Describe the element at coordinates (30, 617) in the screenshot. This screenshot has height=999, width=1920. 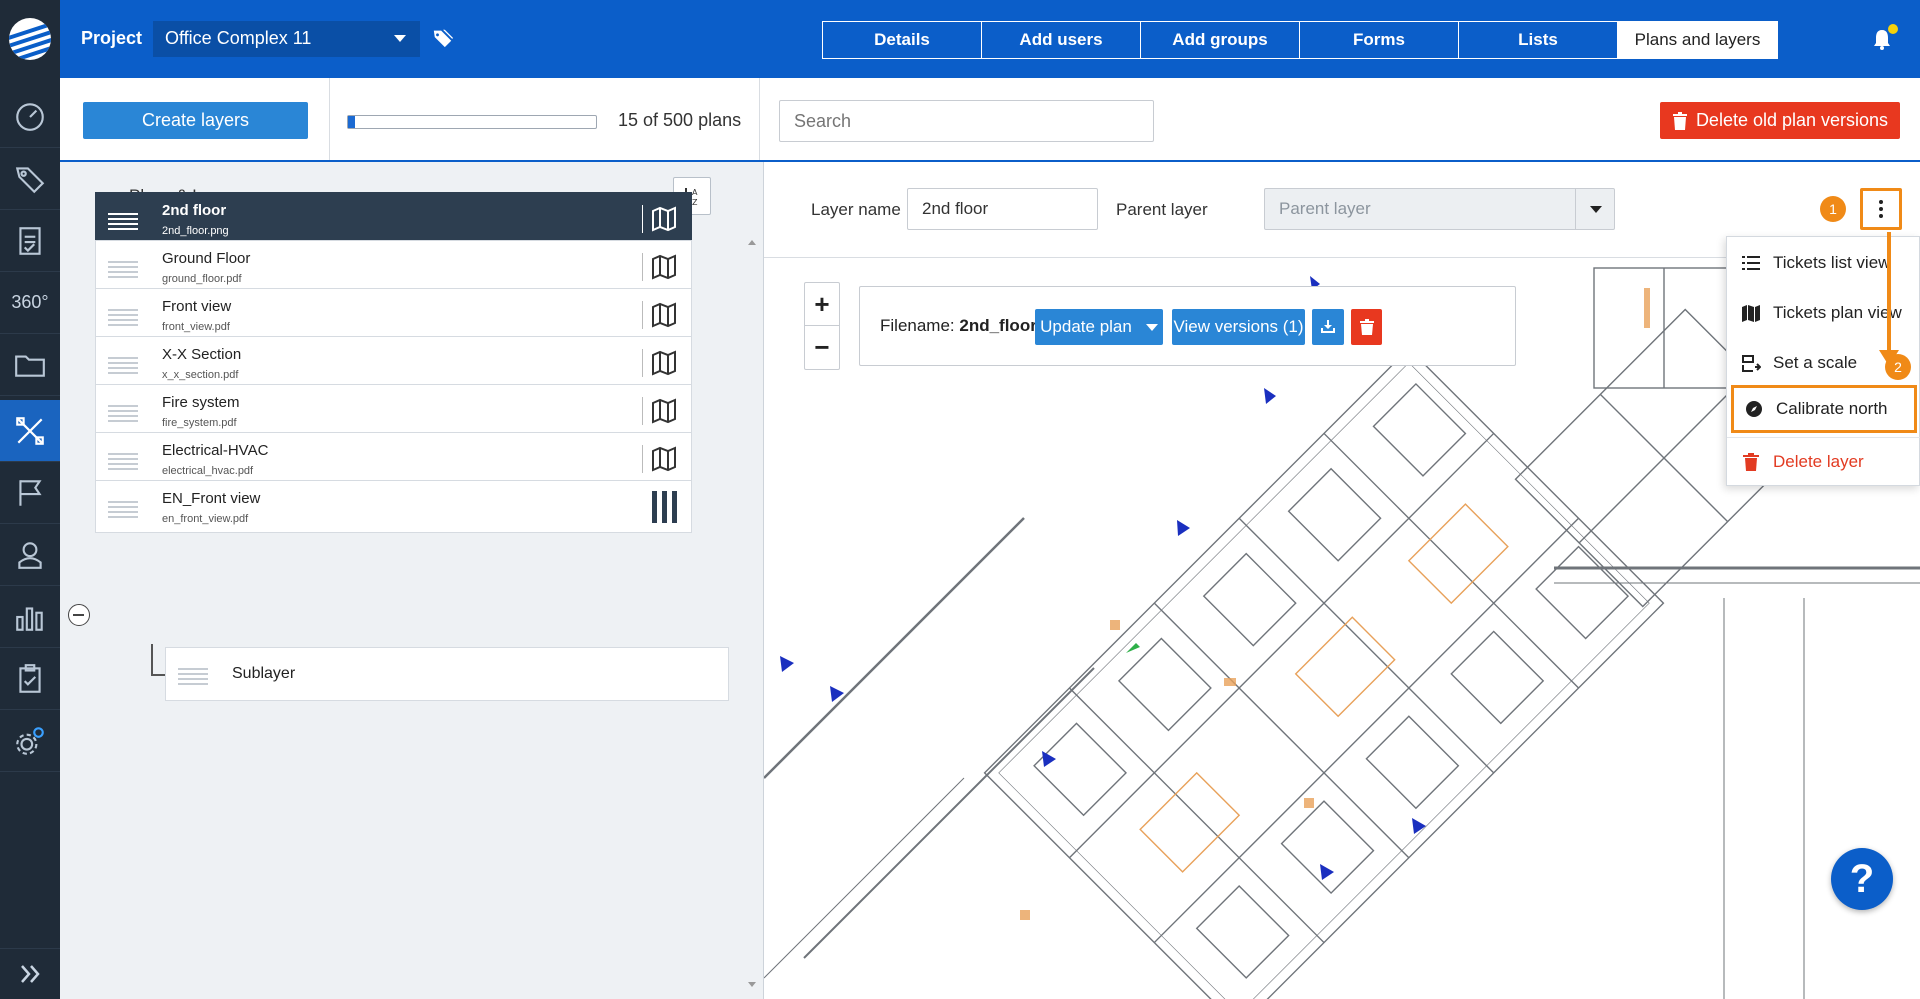
I see `rail-stats` at that location.